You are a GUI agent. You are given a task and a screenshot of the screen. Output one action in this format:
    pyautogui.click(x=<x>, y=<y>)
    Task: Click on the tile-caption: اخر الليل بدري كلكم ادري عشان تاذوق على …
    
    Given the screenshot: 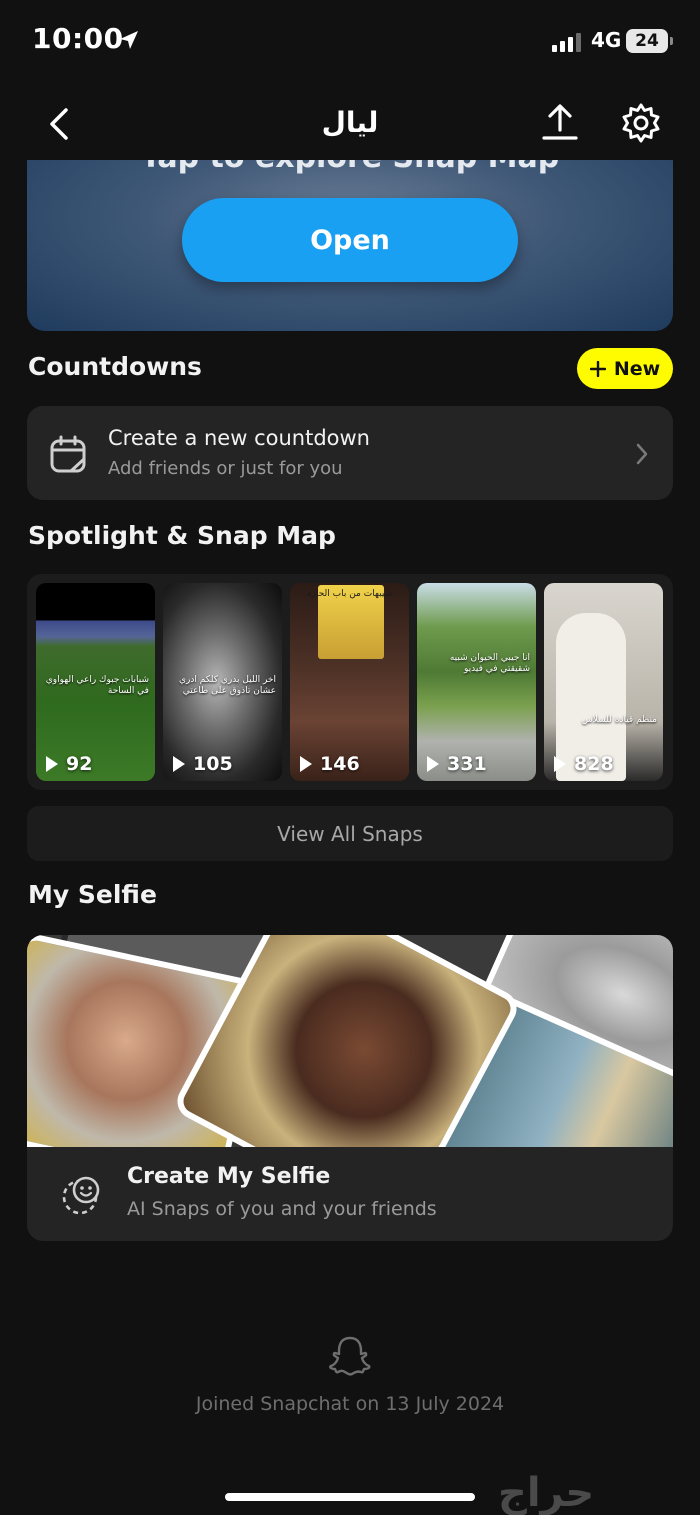 What is the action you would take?
    pyautogui.click(x=227, y=685)
    